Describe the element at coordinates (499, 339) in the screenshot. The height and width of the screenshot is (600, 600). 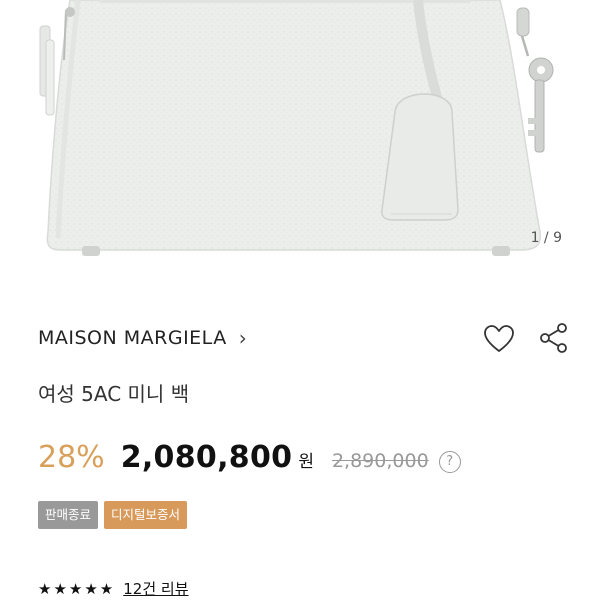
I see `heart-icon` at that location.